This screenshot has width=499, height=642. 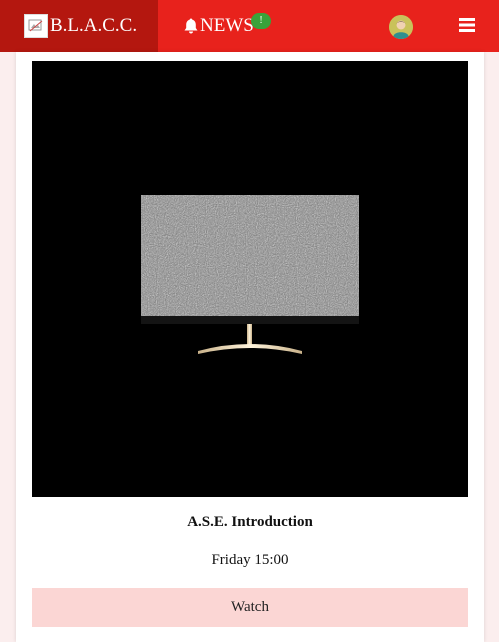 I want to click on brand-label: B.L.A.C.C., so click(x=94, y=25).